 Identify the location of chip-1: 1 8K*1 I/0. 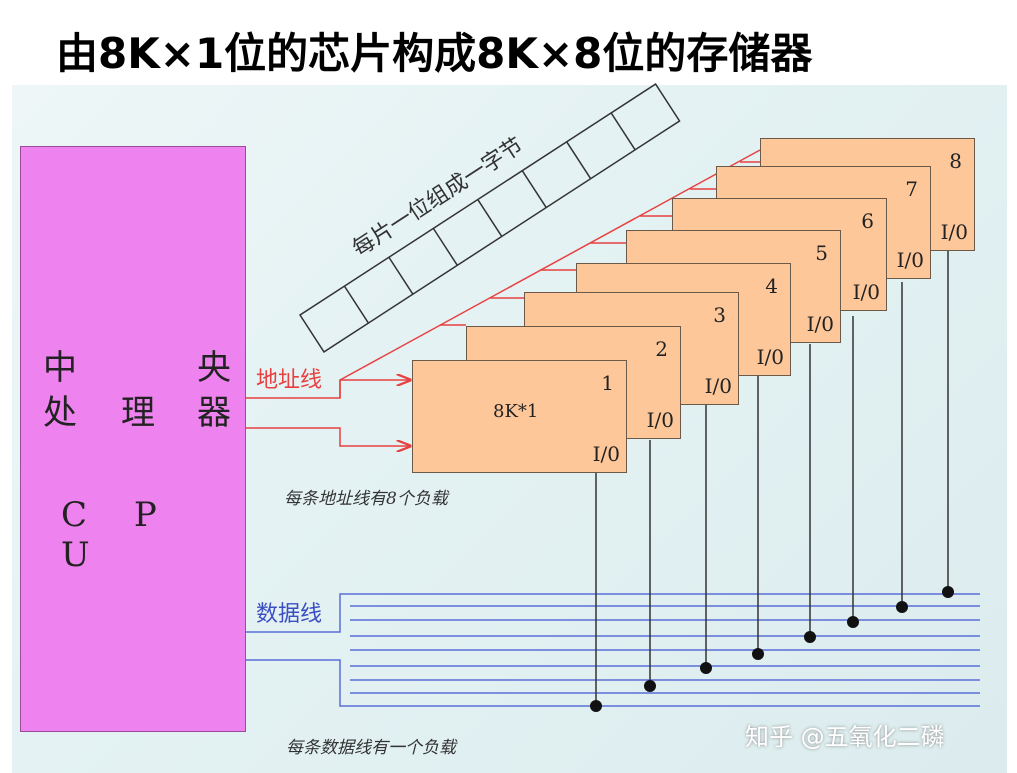
(519, 416).